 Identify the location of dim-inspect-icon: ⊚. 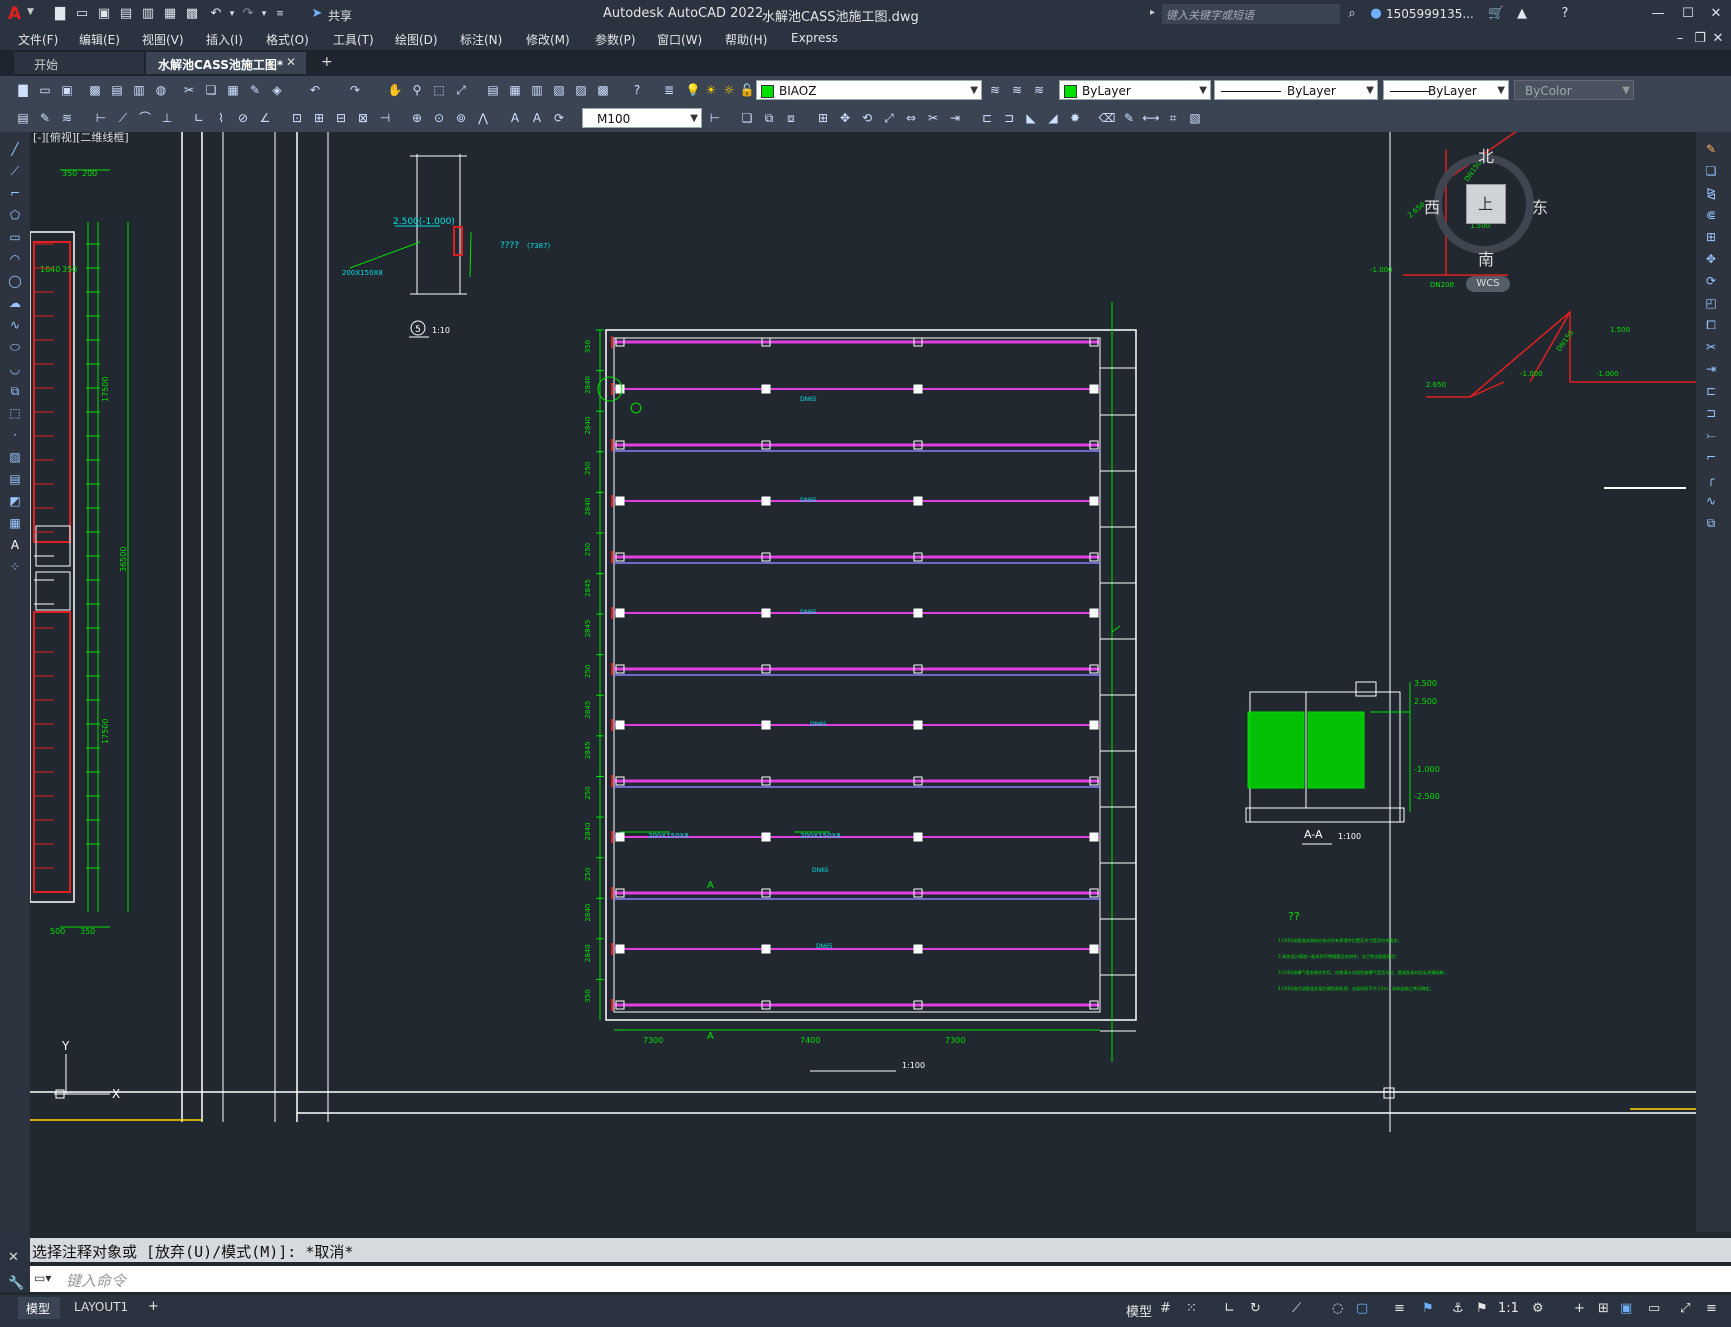
(461, 118).